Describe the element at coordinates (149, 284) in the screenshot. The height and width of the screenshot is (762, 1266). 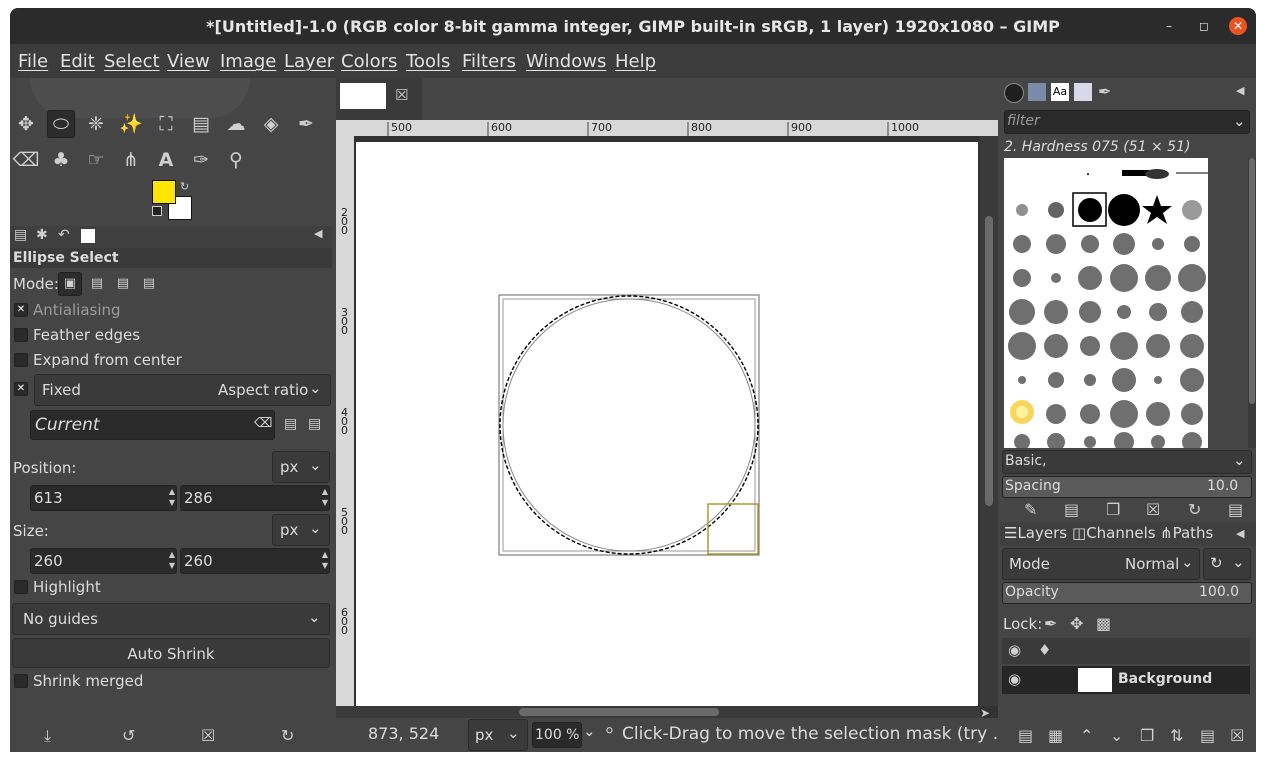
I see `mode-intersect-icon: ▤` at that location.